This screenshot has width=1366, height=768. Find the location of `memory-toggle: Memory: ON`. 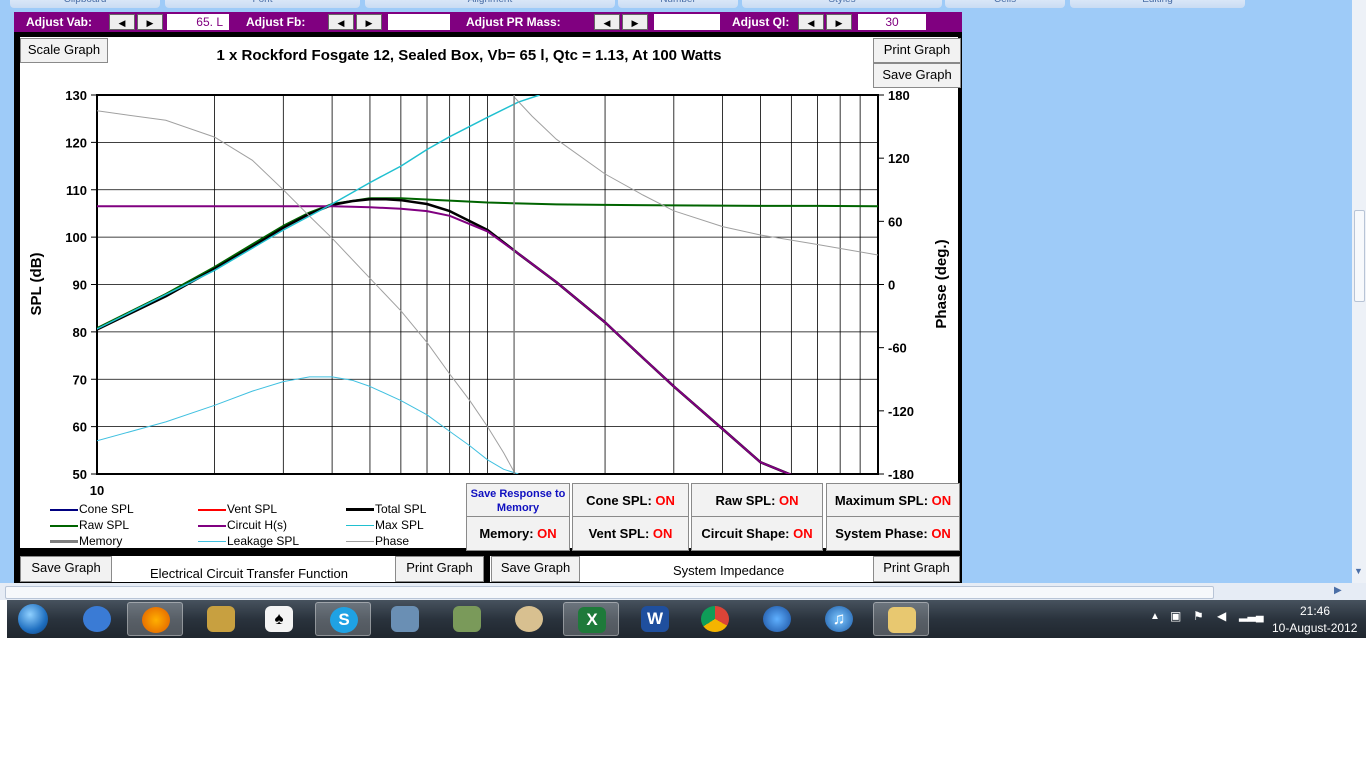

memory-toggle: Memory: ON is located at coordinates (518, 533).